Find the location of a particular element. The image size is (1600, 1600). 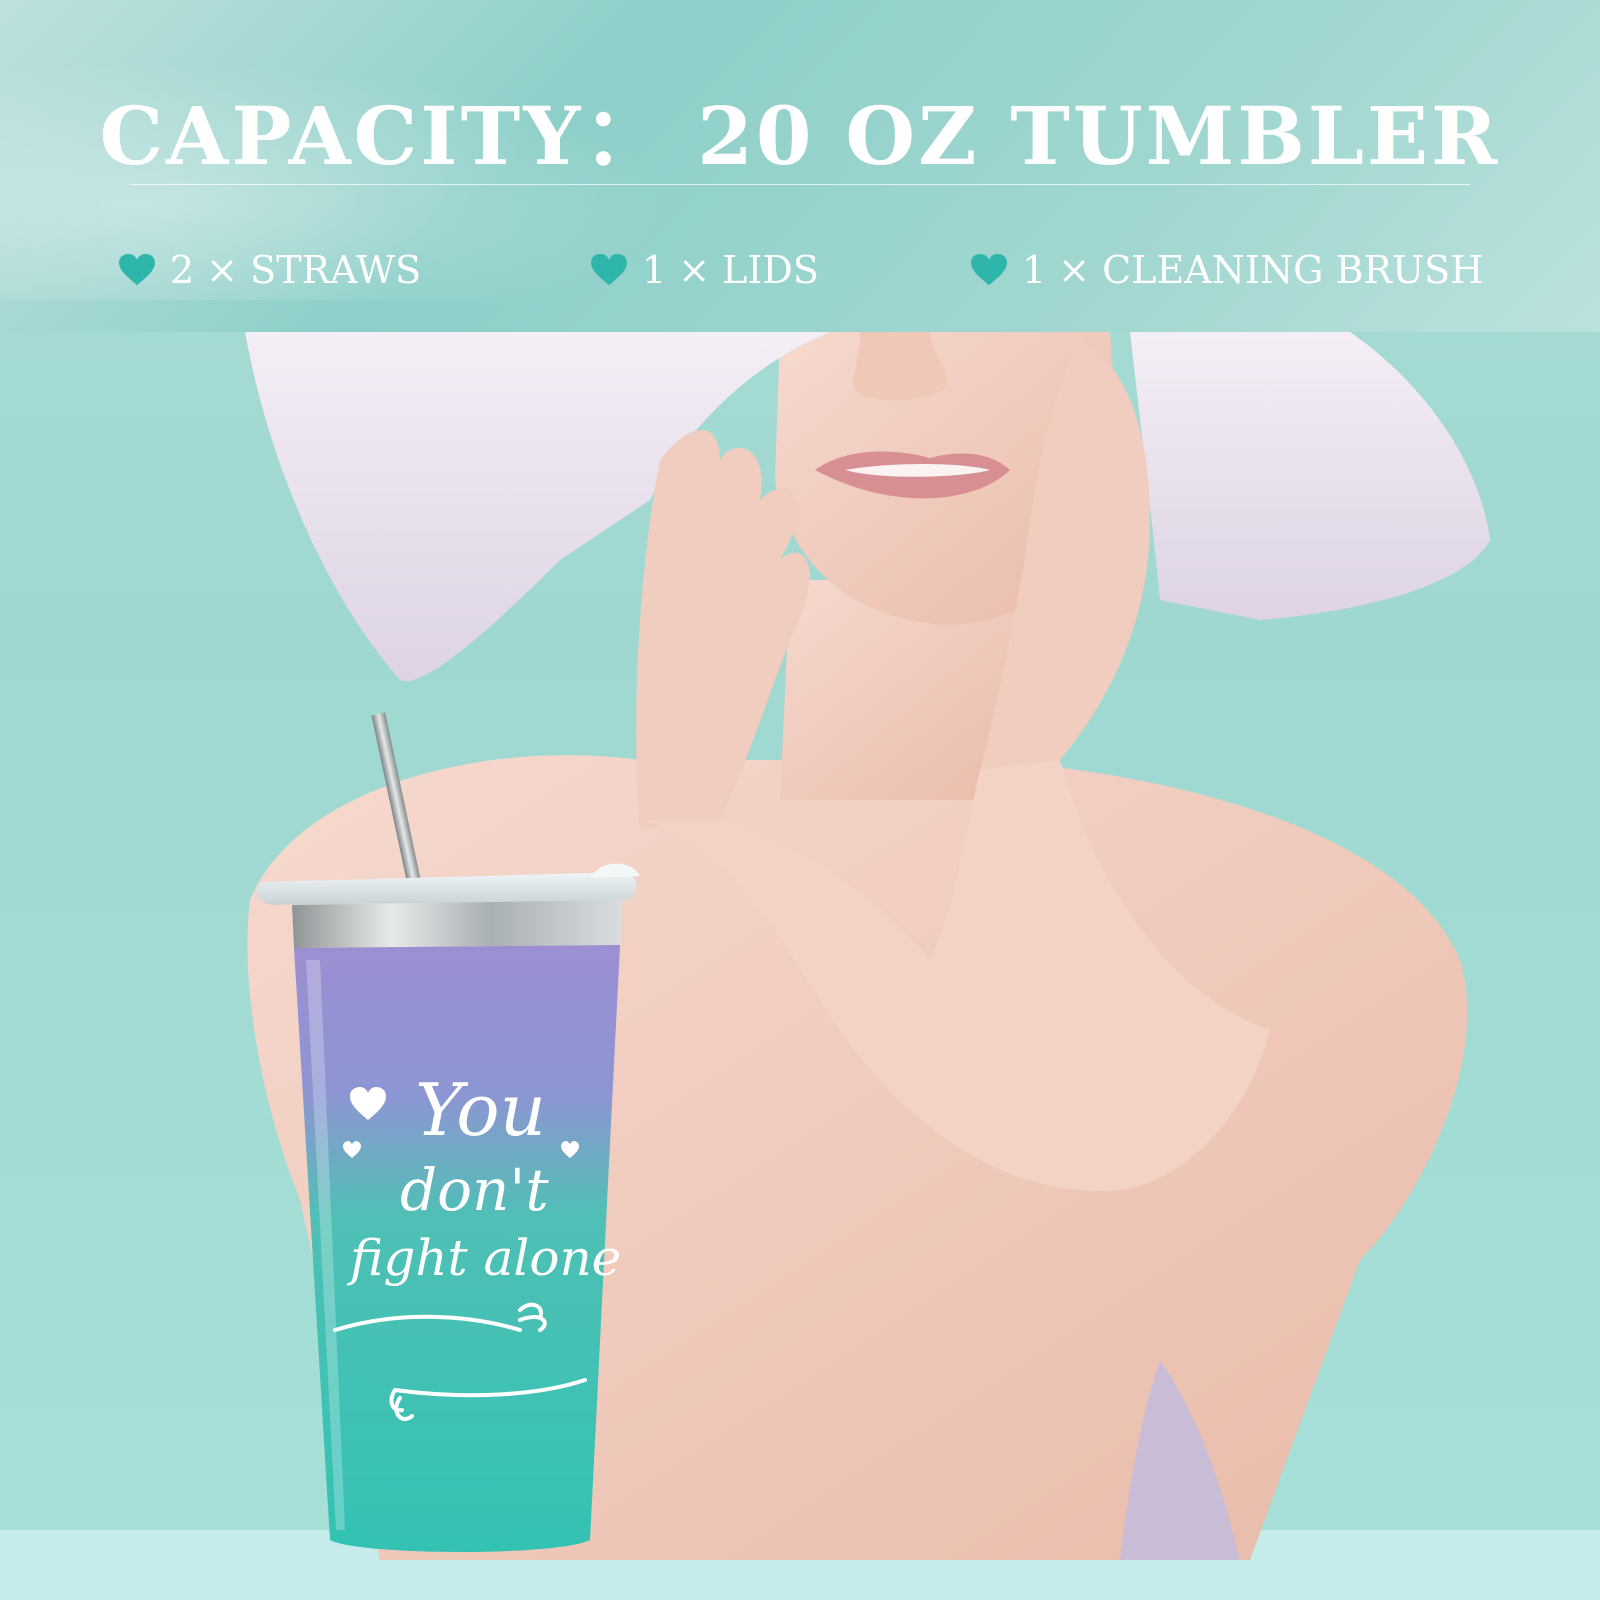

item-label: 1 × LIDS is located at coordinates (730, 270).